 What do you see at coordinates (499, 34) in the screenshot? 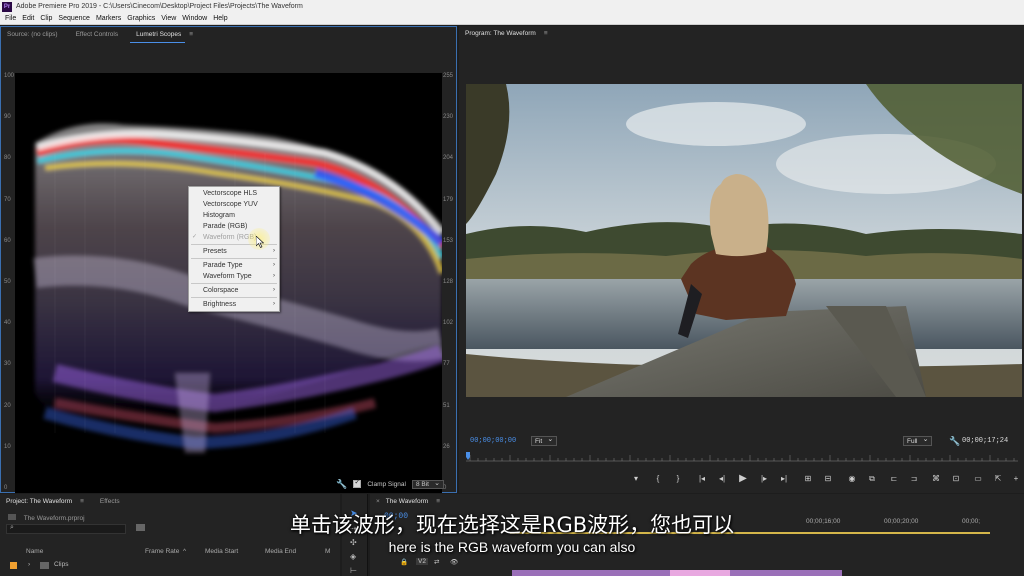
I see `tab-program: Program: The Waveform` at bounding box center [499, 34].